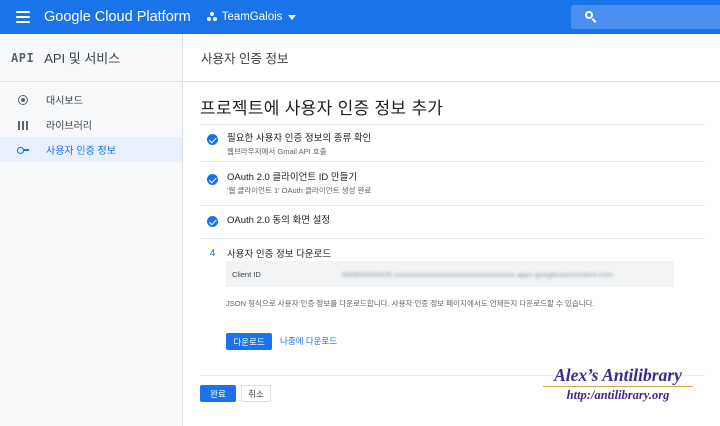  I want to click on sidebar-item-label: 사용자 인증 정보, so click(81, 151).